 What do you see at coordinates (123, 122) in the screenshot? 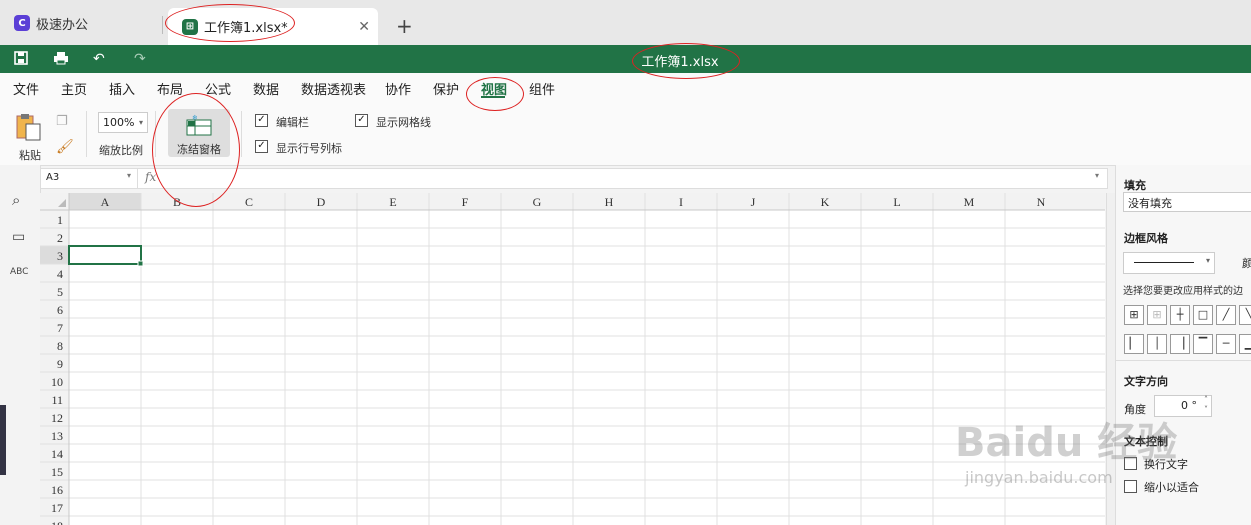
I see `zoom-select: 100% ▾` at bounding box center [123, 122].